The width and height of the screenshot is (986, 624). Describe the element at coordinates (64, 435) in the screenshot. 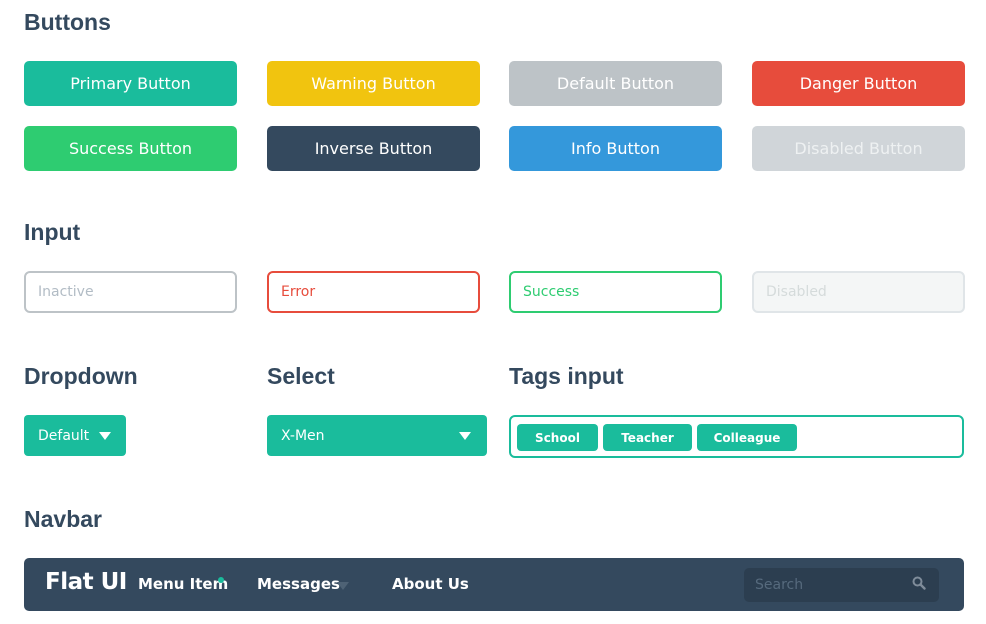

I see `dropdown-label: Default` at that location.